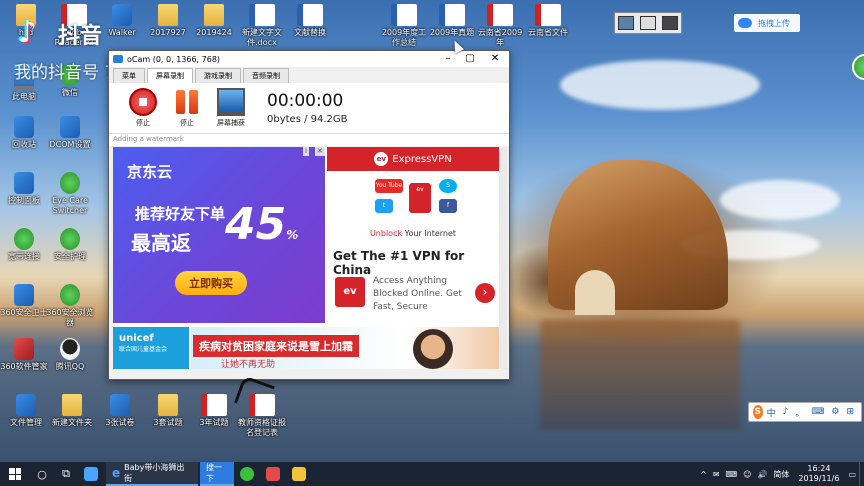  I want to click on desktop-icon-label: 3张试卷, so click(120, 422).